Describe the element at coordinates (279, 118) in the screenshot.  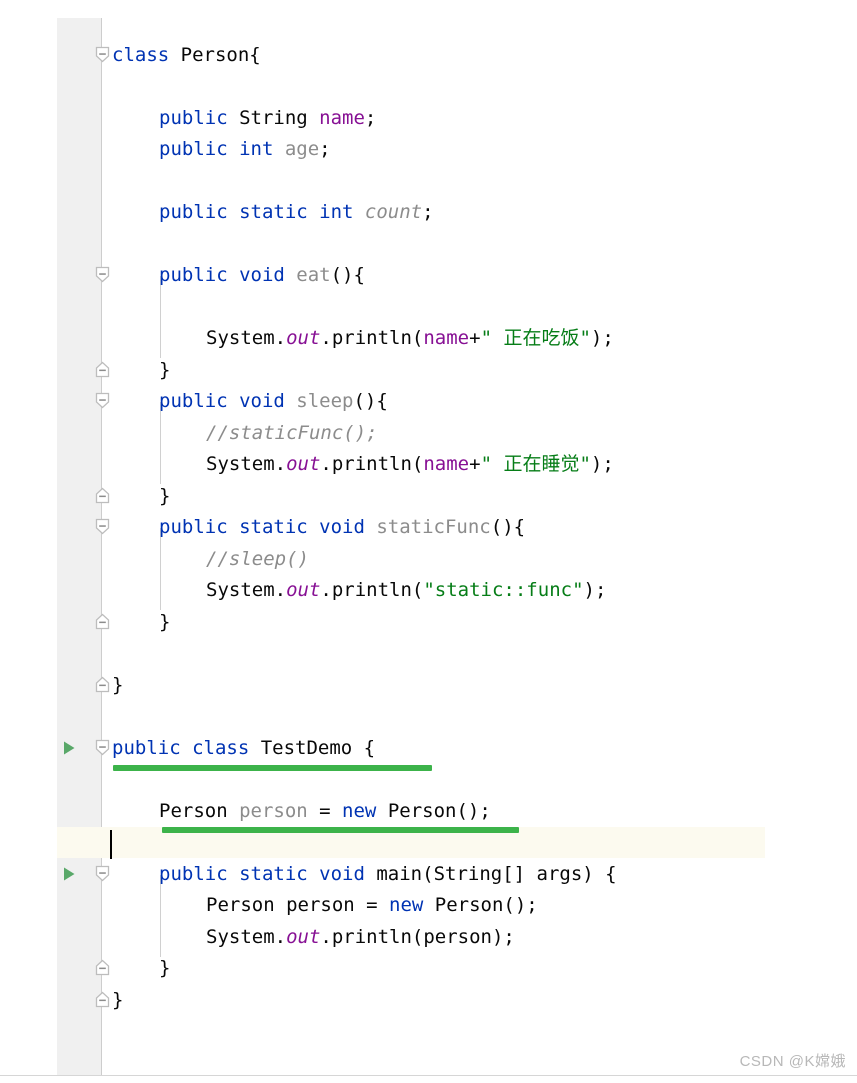
I see `code-token: String` at that location.